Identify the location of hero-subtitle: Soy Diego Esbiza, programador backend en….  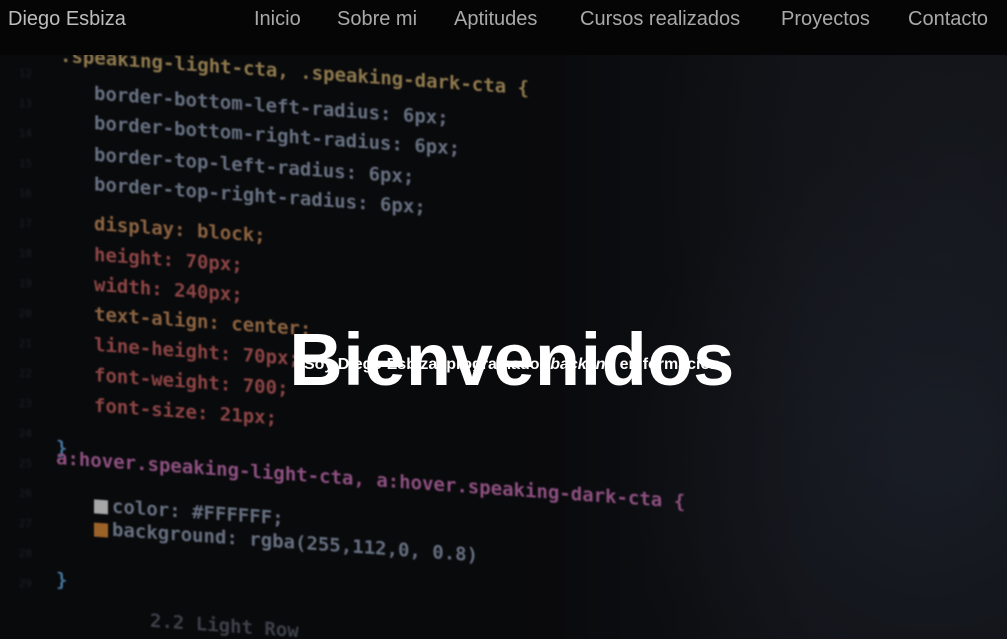
(503, 365).